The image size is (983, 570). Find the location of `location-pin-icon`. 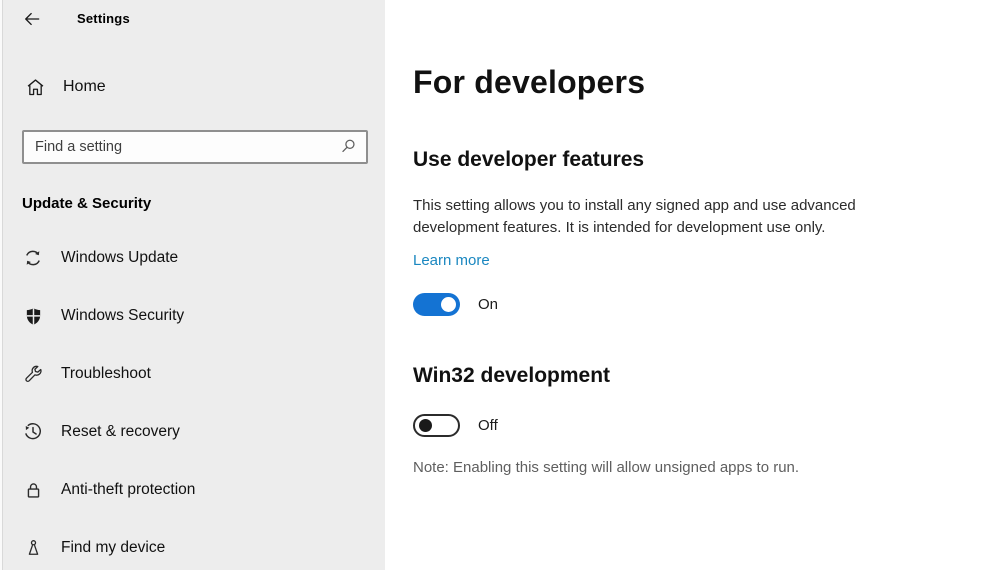

location-pin-icon is located at coordinates (33, 548).